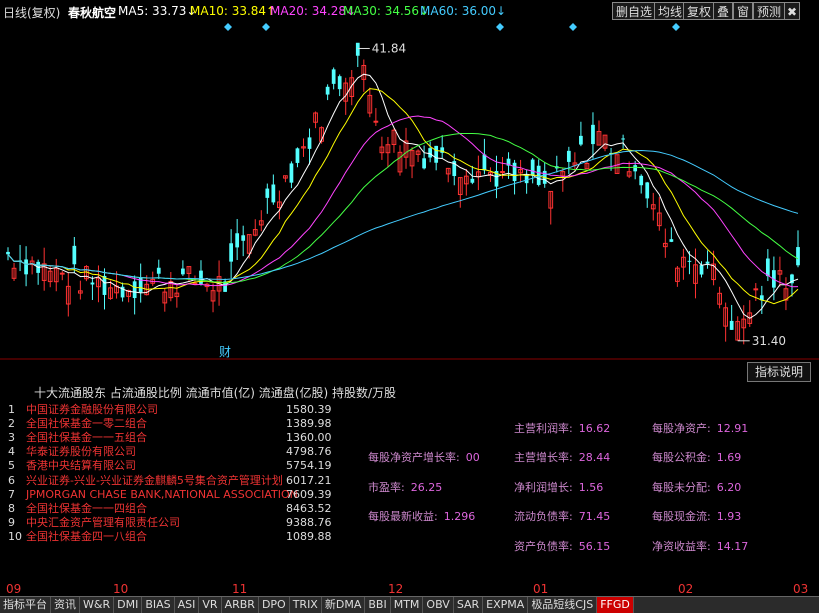 This screenshot has width=819, height=613. What do you see at coordinates (729, 516) in the screenshot?
I see `financial-value: 1.93` at bounding box center [729, 516].